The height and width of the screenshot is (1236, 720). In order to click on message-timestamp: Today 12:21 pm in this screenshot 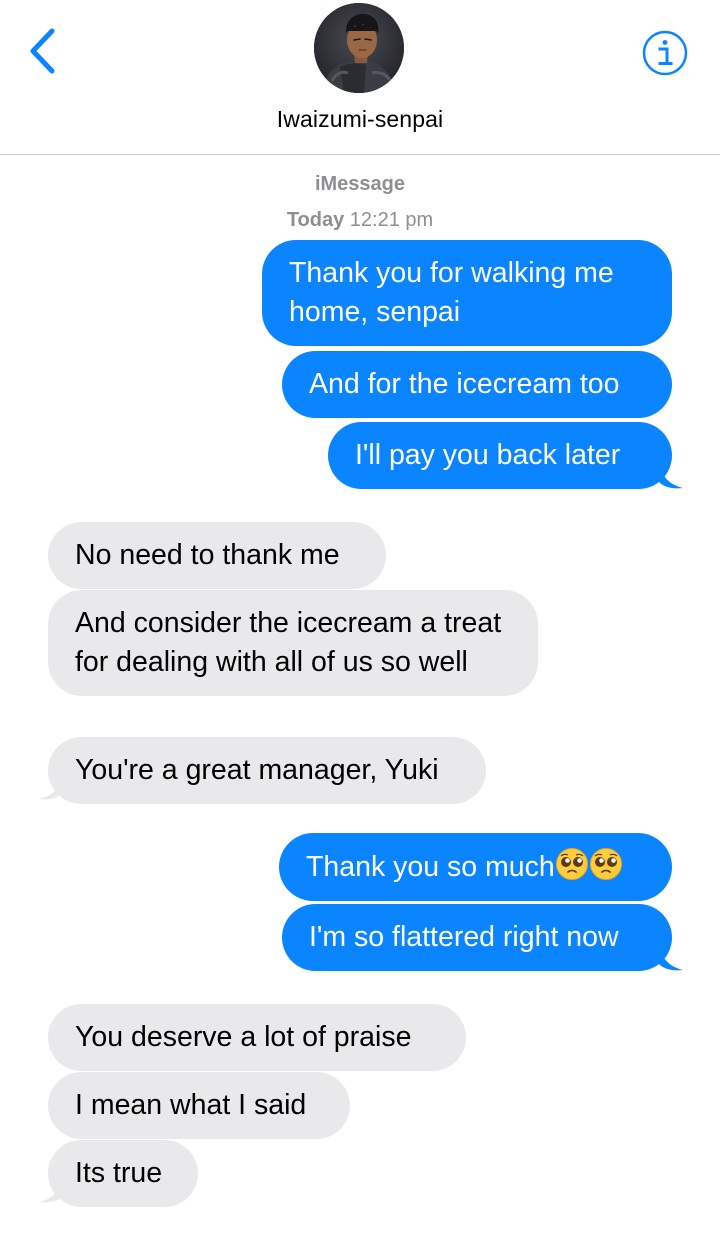, I will do `click(360, 220)`.